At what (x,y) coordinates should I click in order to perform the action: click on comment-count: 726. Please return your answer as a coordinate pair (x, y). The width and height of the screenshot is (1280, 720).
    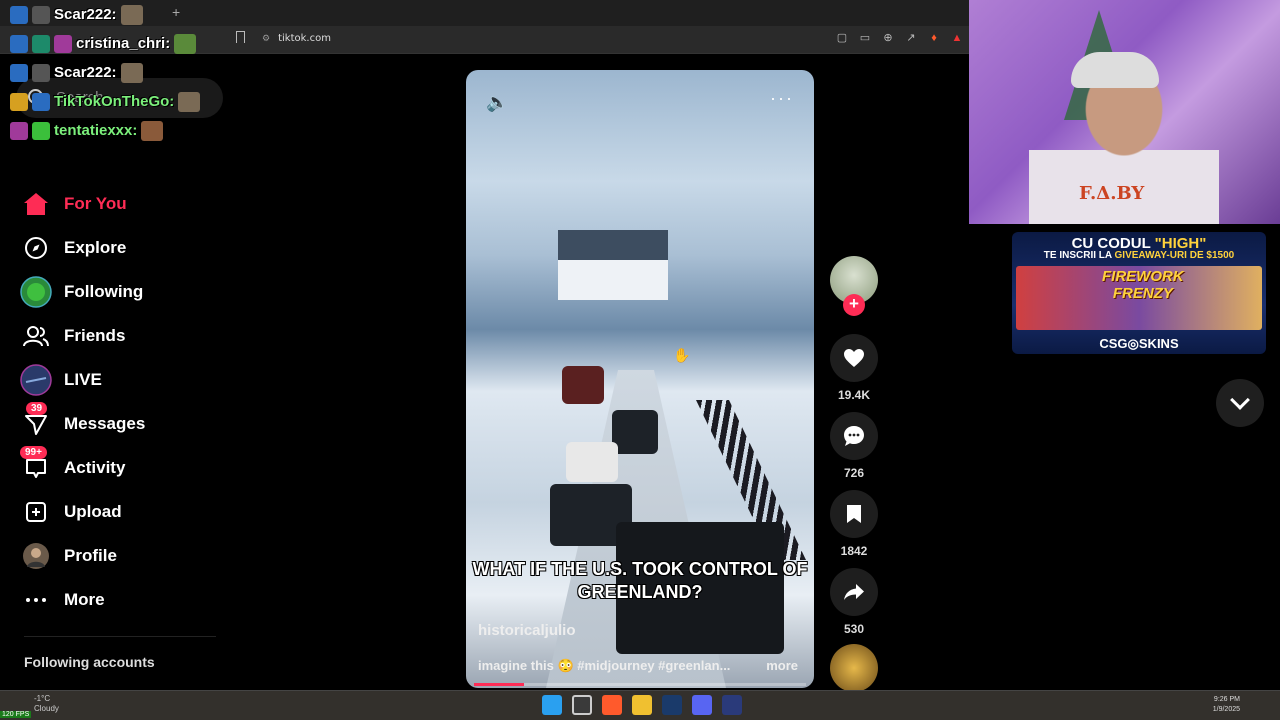
    Looking at the image, I should click on (854, 473).